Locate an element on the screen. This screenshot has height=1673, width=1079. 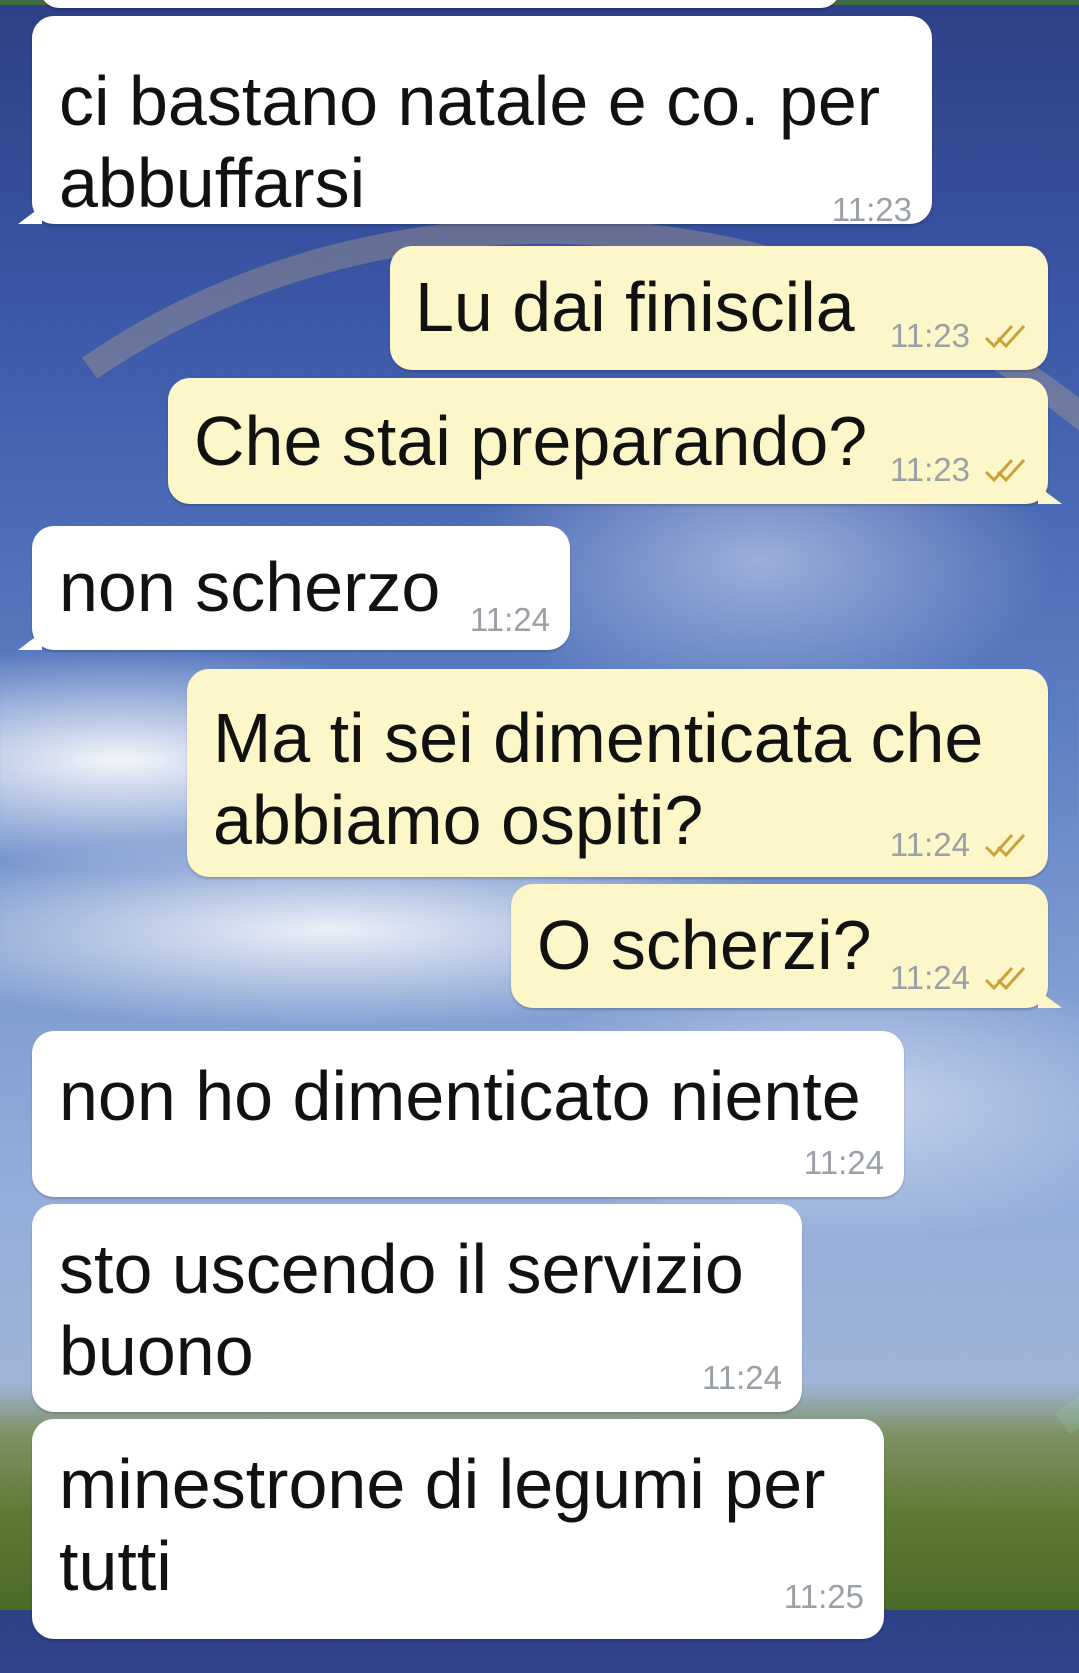
message-text-line: sto uscendo il servizio is located at coordinates (401, 1269).